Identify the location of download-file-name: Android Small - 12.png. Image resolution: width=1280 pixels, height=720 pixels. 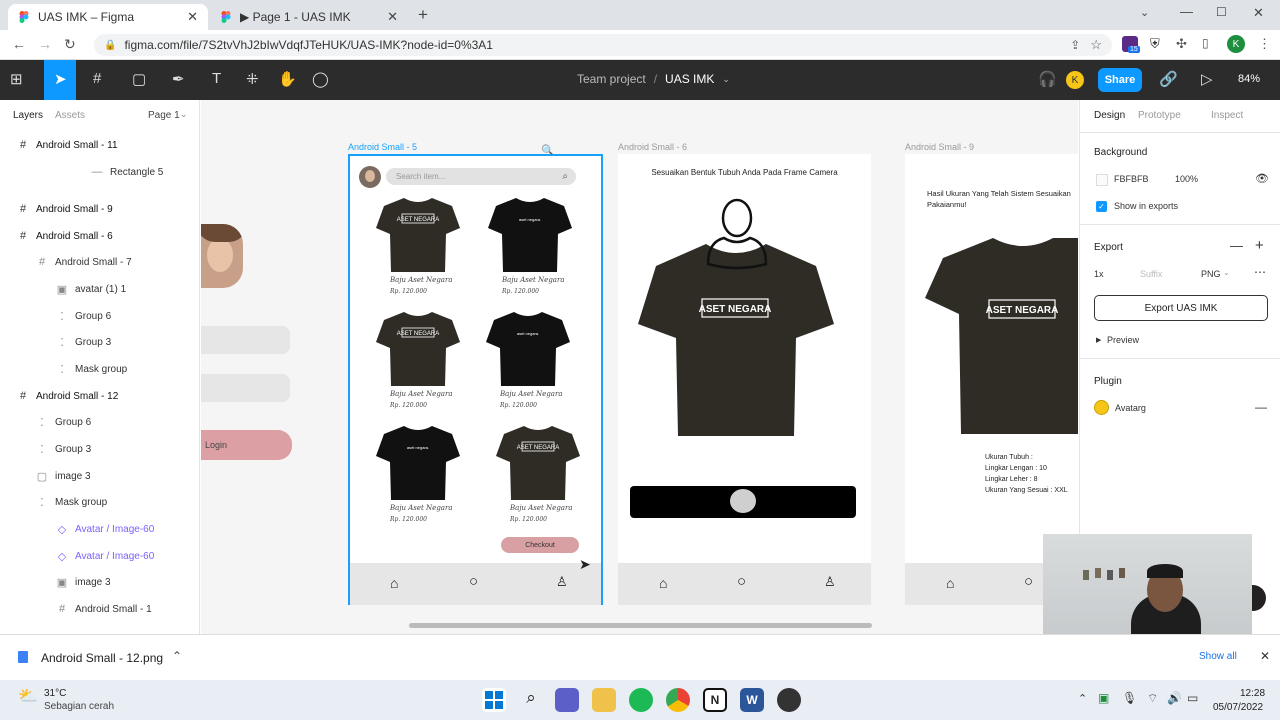
(102, 658).